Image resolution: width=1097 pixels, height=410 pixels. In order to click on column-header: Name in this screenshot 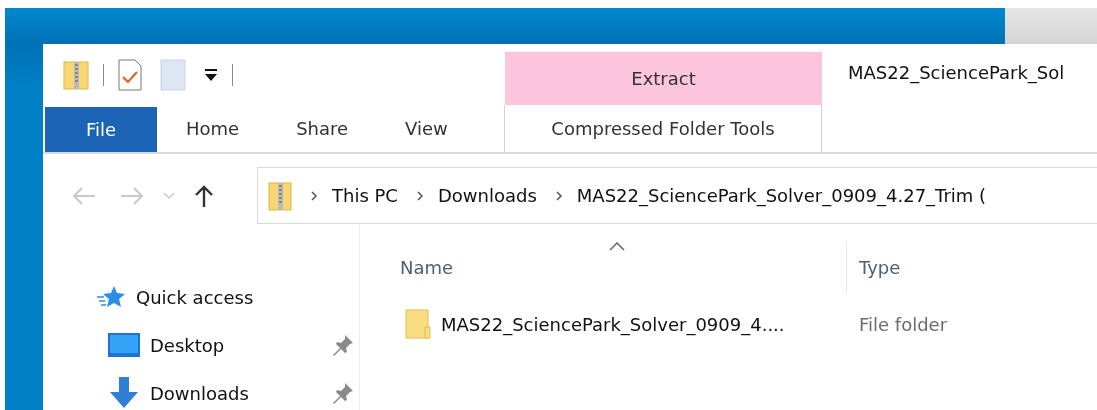, I will do `click(427, 267)`.